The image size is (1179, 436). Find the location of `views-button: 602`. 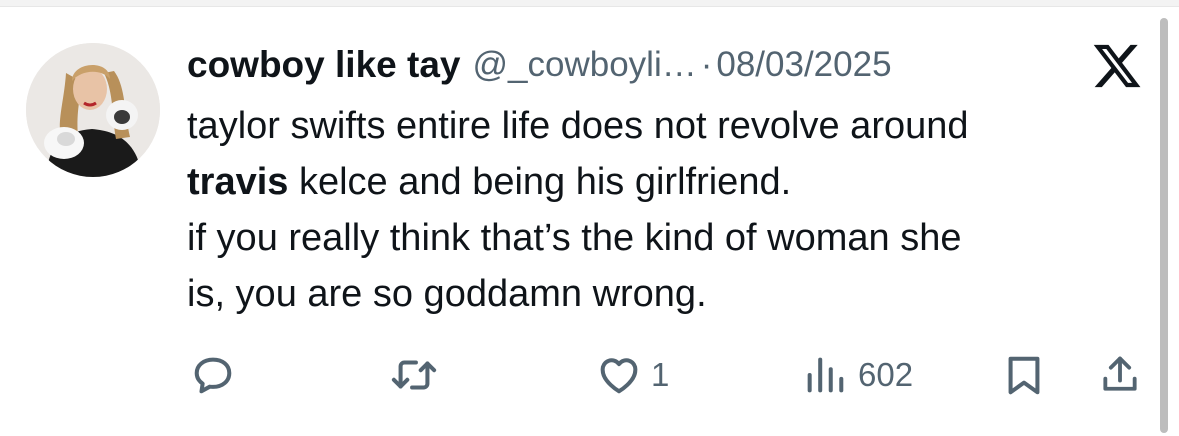

views-button: 602 is located at coordinates (856, 375).